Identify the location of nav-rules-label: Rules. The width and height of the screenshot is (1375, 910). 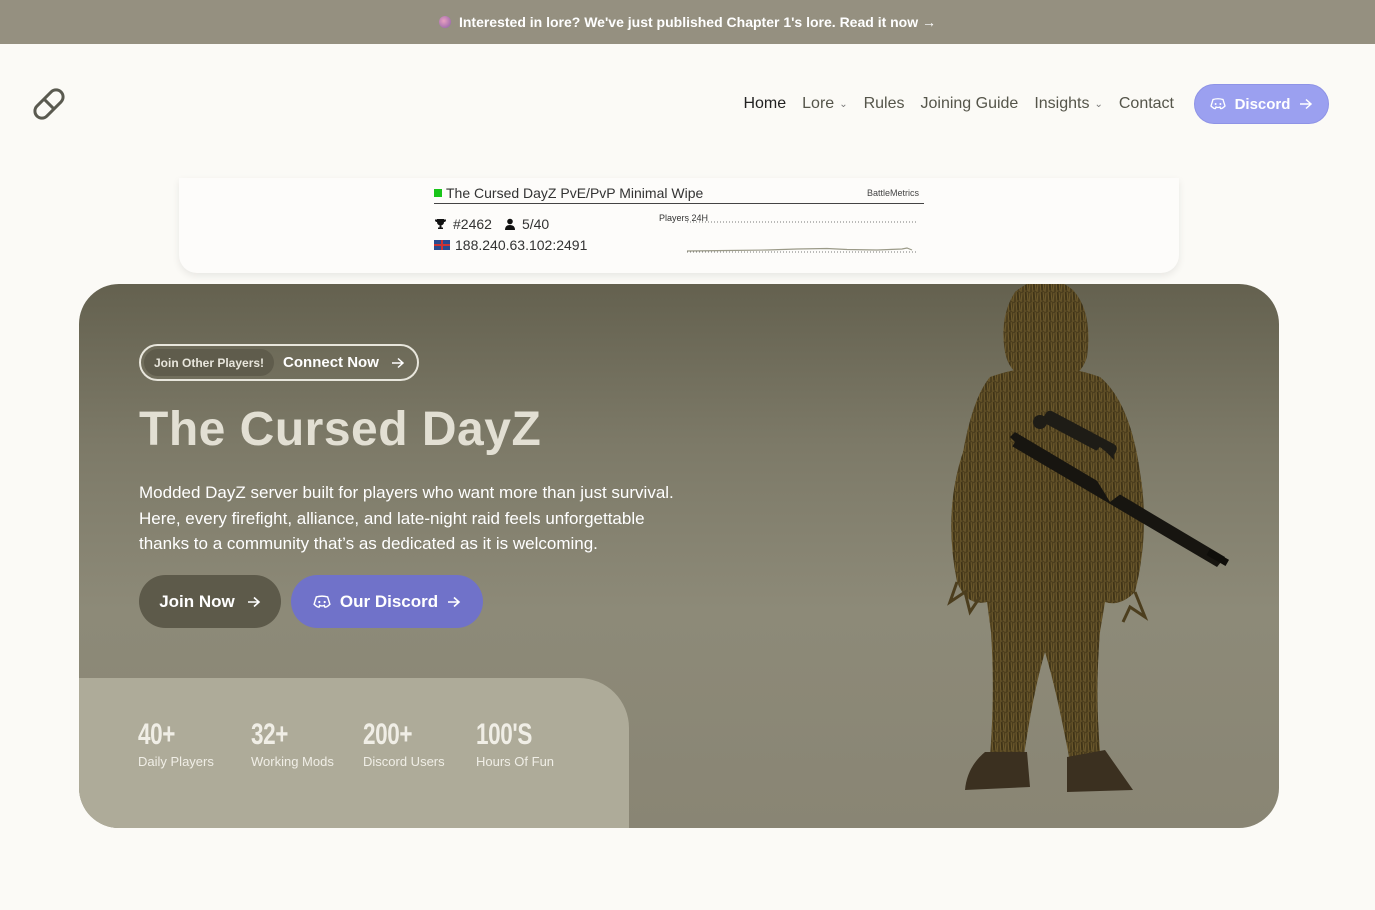
(884, 103).